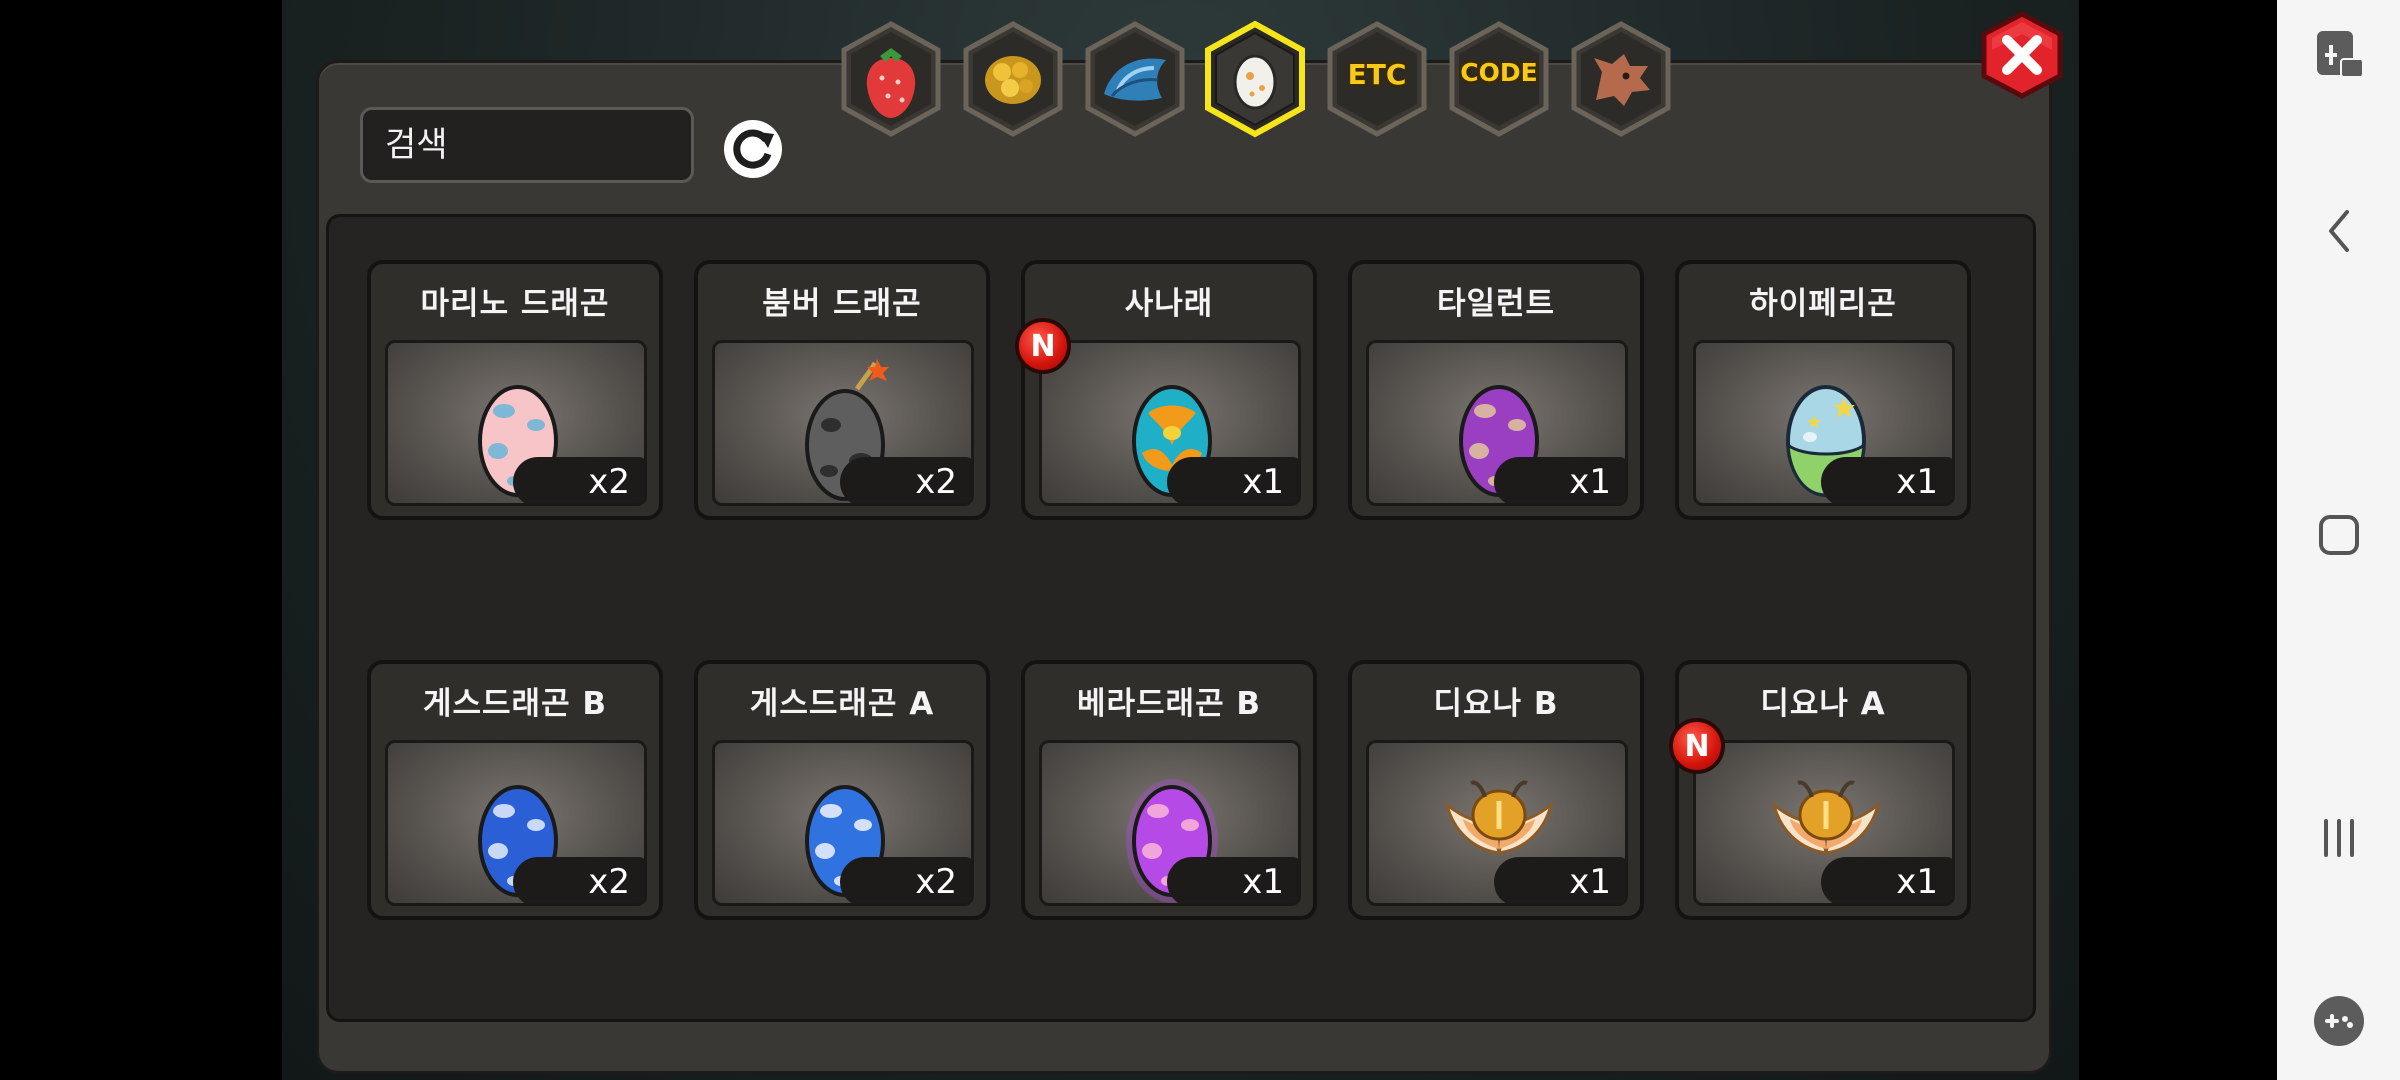 This screenshot has width=2400, height=1080. I want to click on tab-gold, so click(1013, 79).